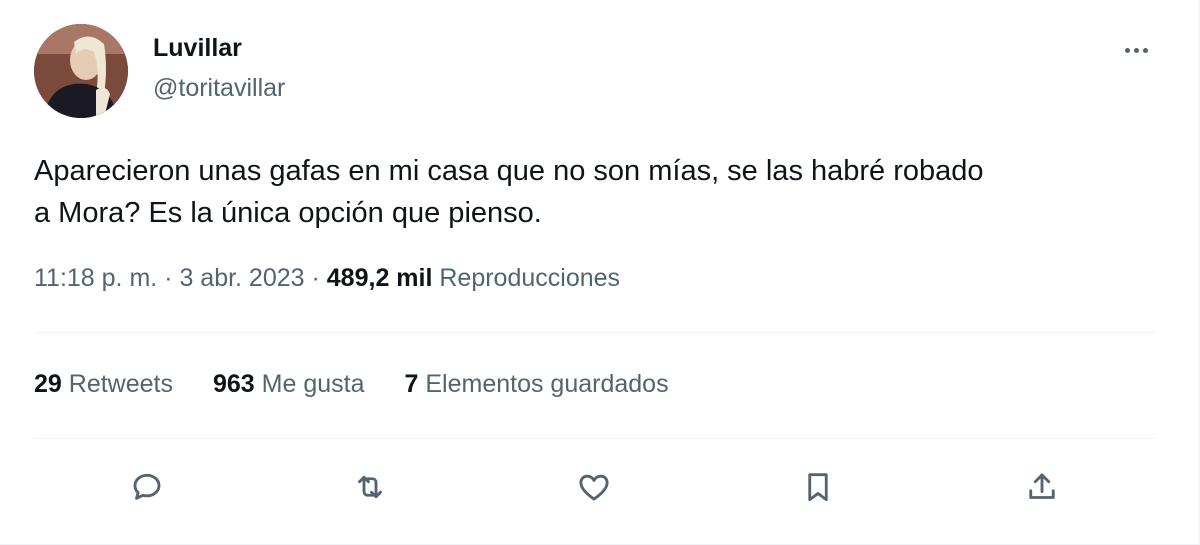 The height and width of the screenshot is (545, 1200). I want to click on bookmark-button, so click(818, 487).